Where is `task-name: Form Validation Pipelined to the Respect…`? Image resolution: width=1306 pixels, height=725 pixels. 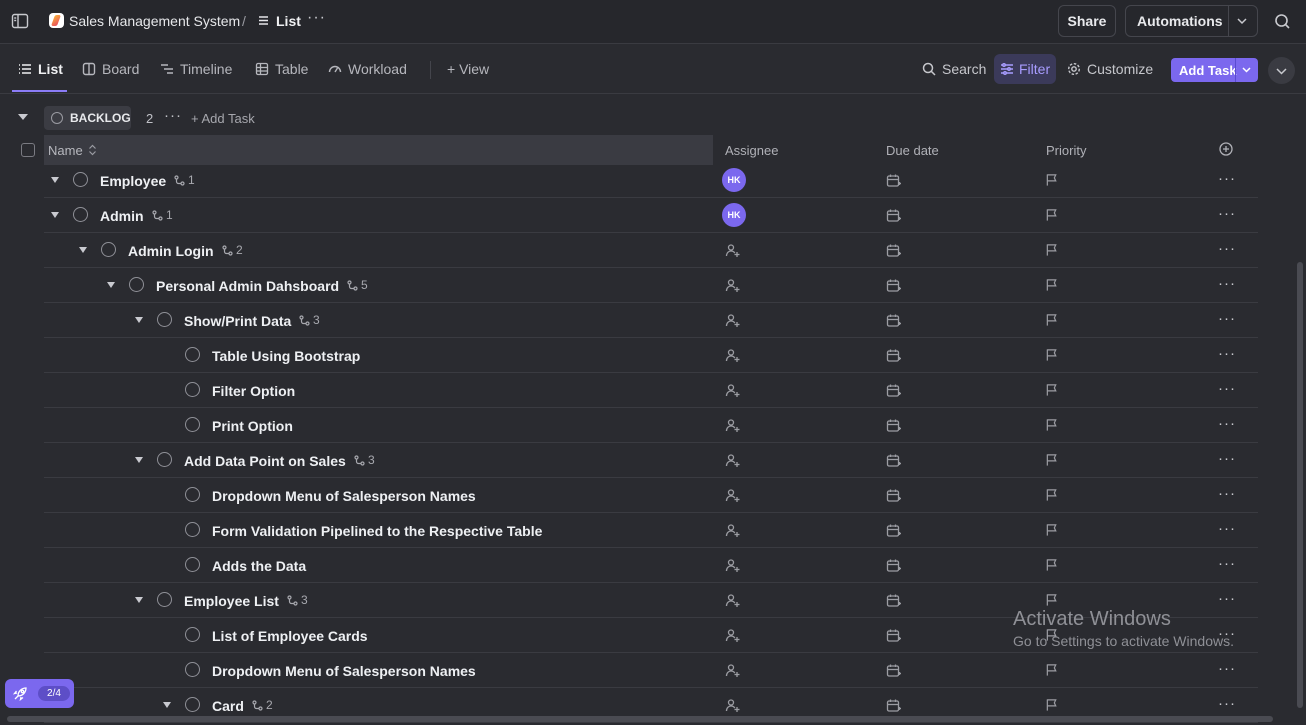 task-name: Form Validation Pipelined to the Respect… is located at coordinates (377, 531).